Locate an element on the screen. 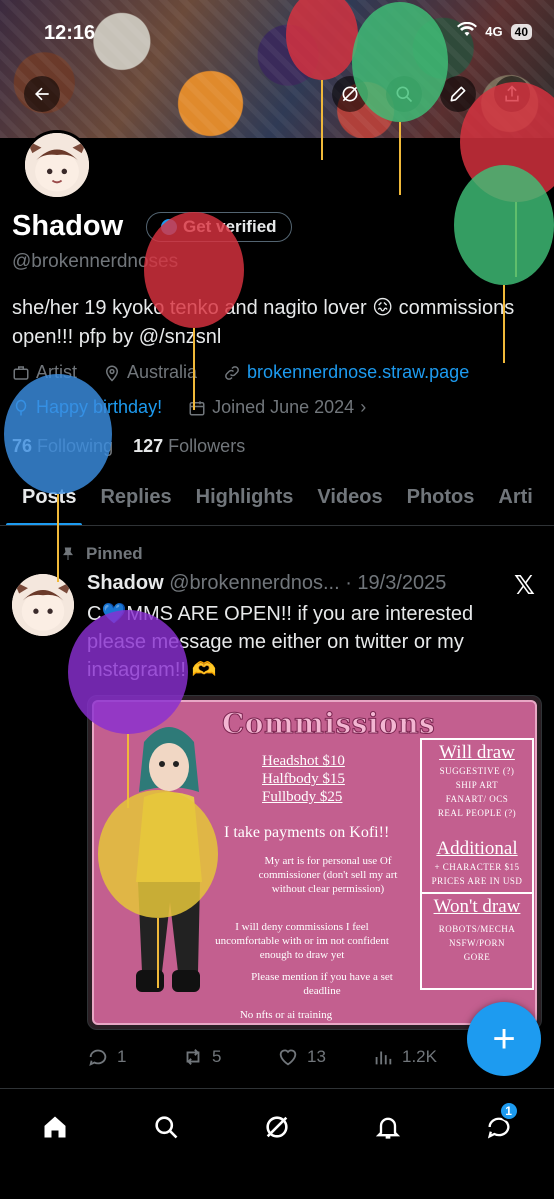 The image size is (554, 1199). post-author-name: Shadow is located at coordinates (125, 583).